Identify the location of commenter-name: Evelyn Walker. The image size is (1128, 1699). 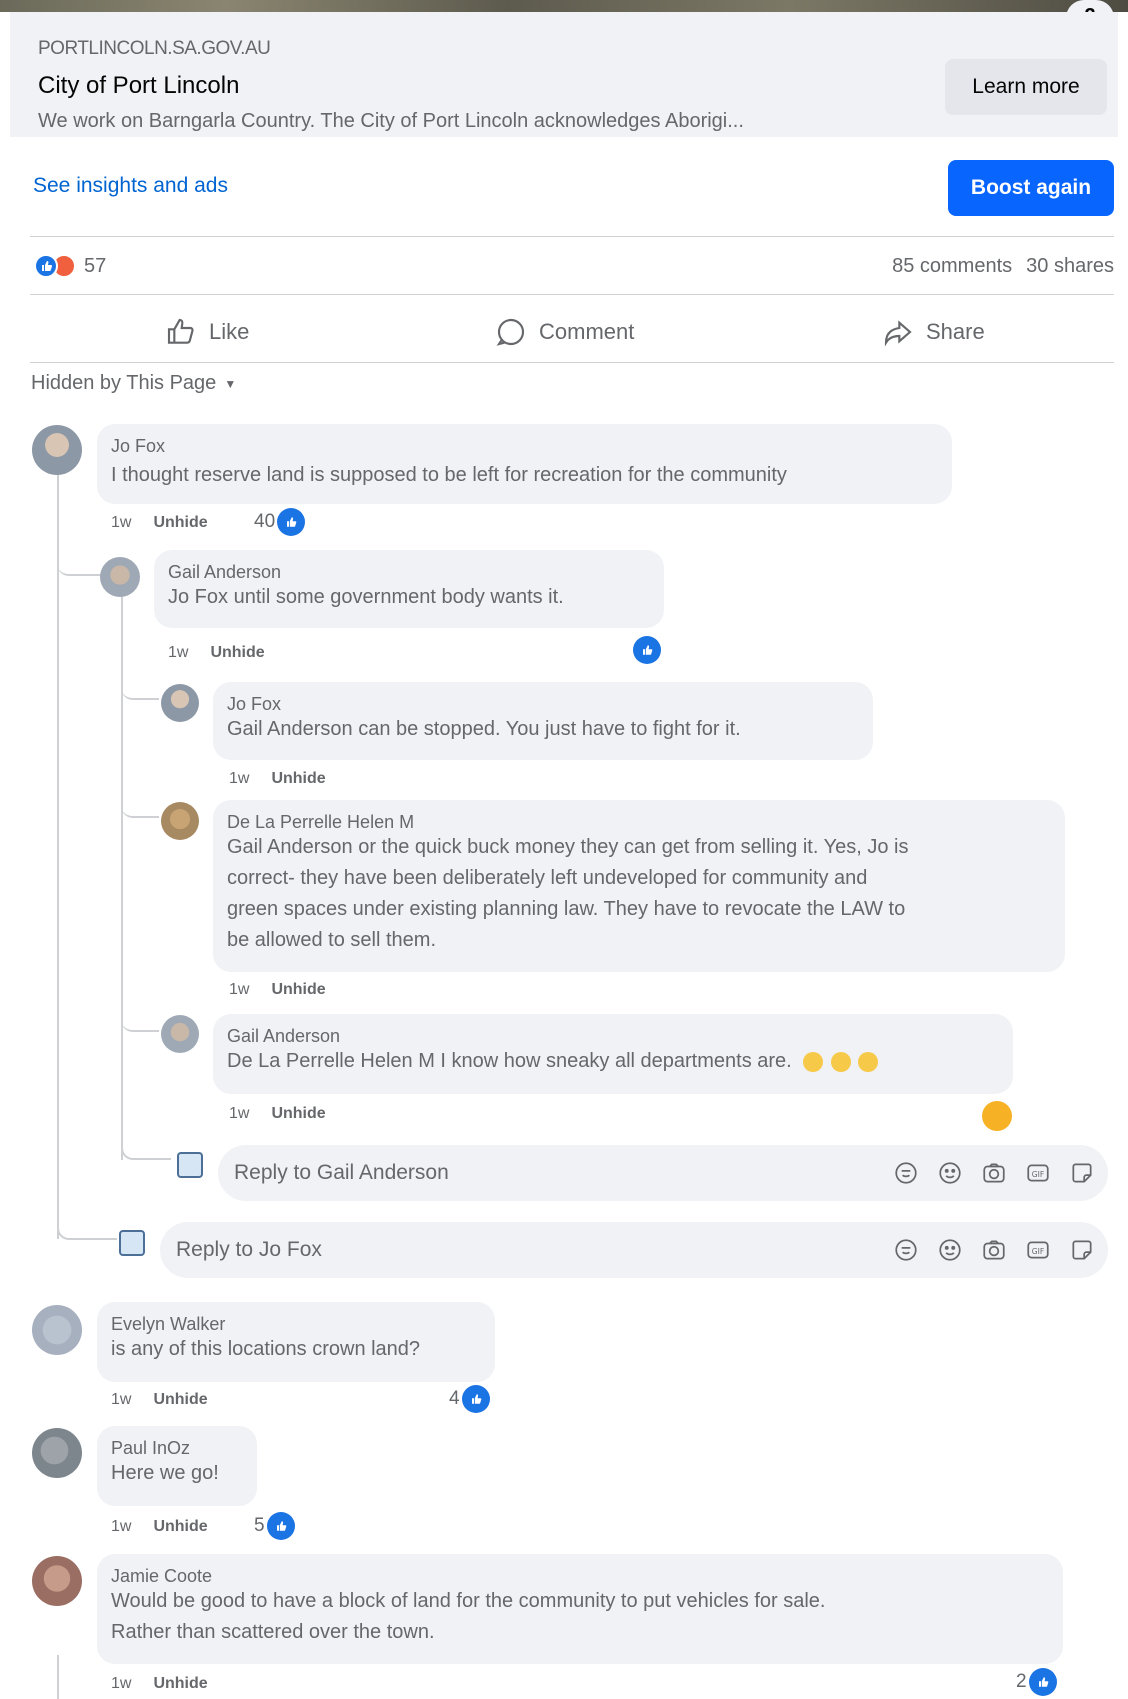
(296, 1324).